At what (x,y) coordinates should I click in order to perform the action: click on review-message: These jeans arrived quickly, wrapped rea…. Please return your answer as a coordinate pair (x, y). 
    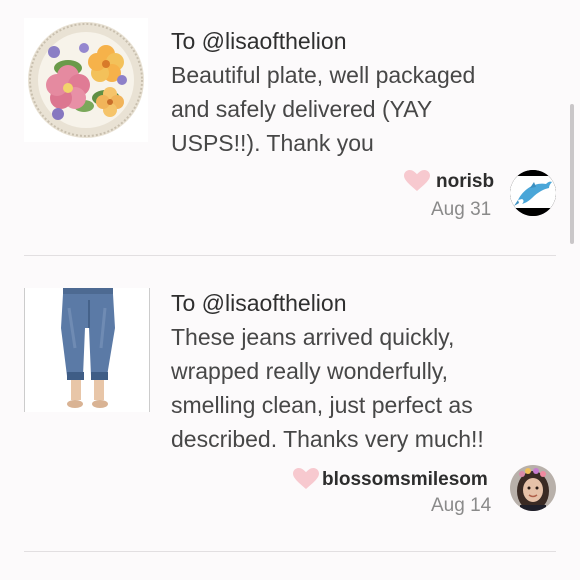
    Looking at the image, I should click on (327, 388).